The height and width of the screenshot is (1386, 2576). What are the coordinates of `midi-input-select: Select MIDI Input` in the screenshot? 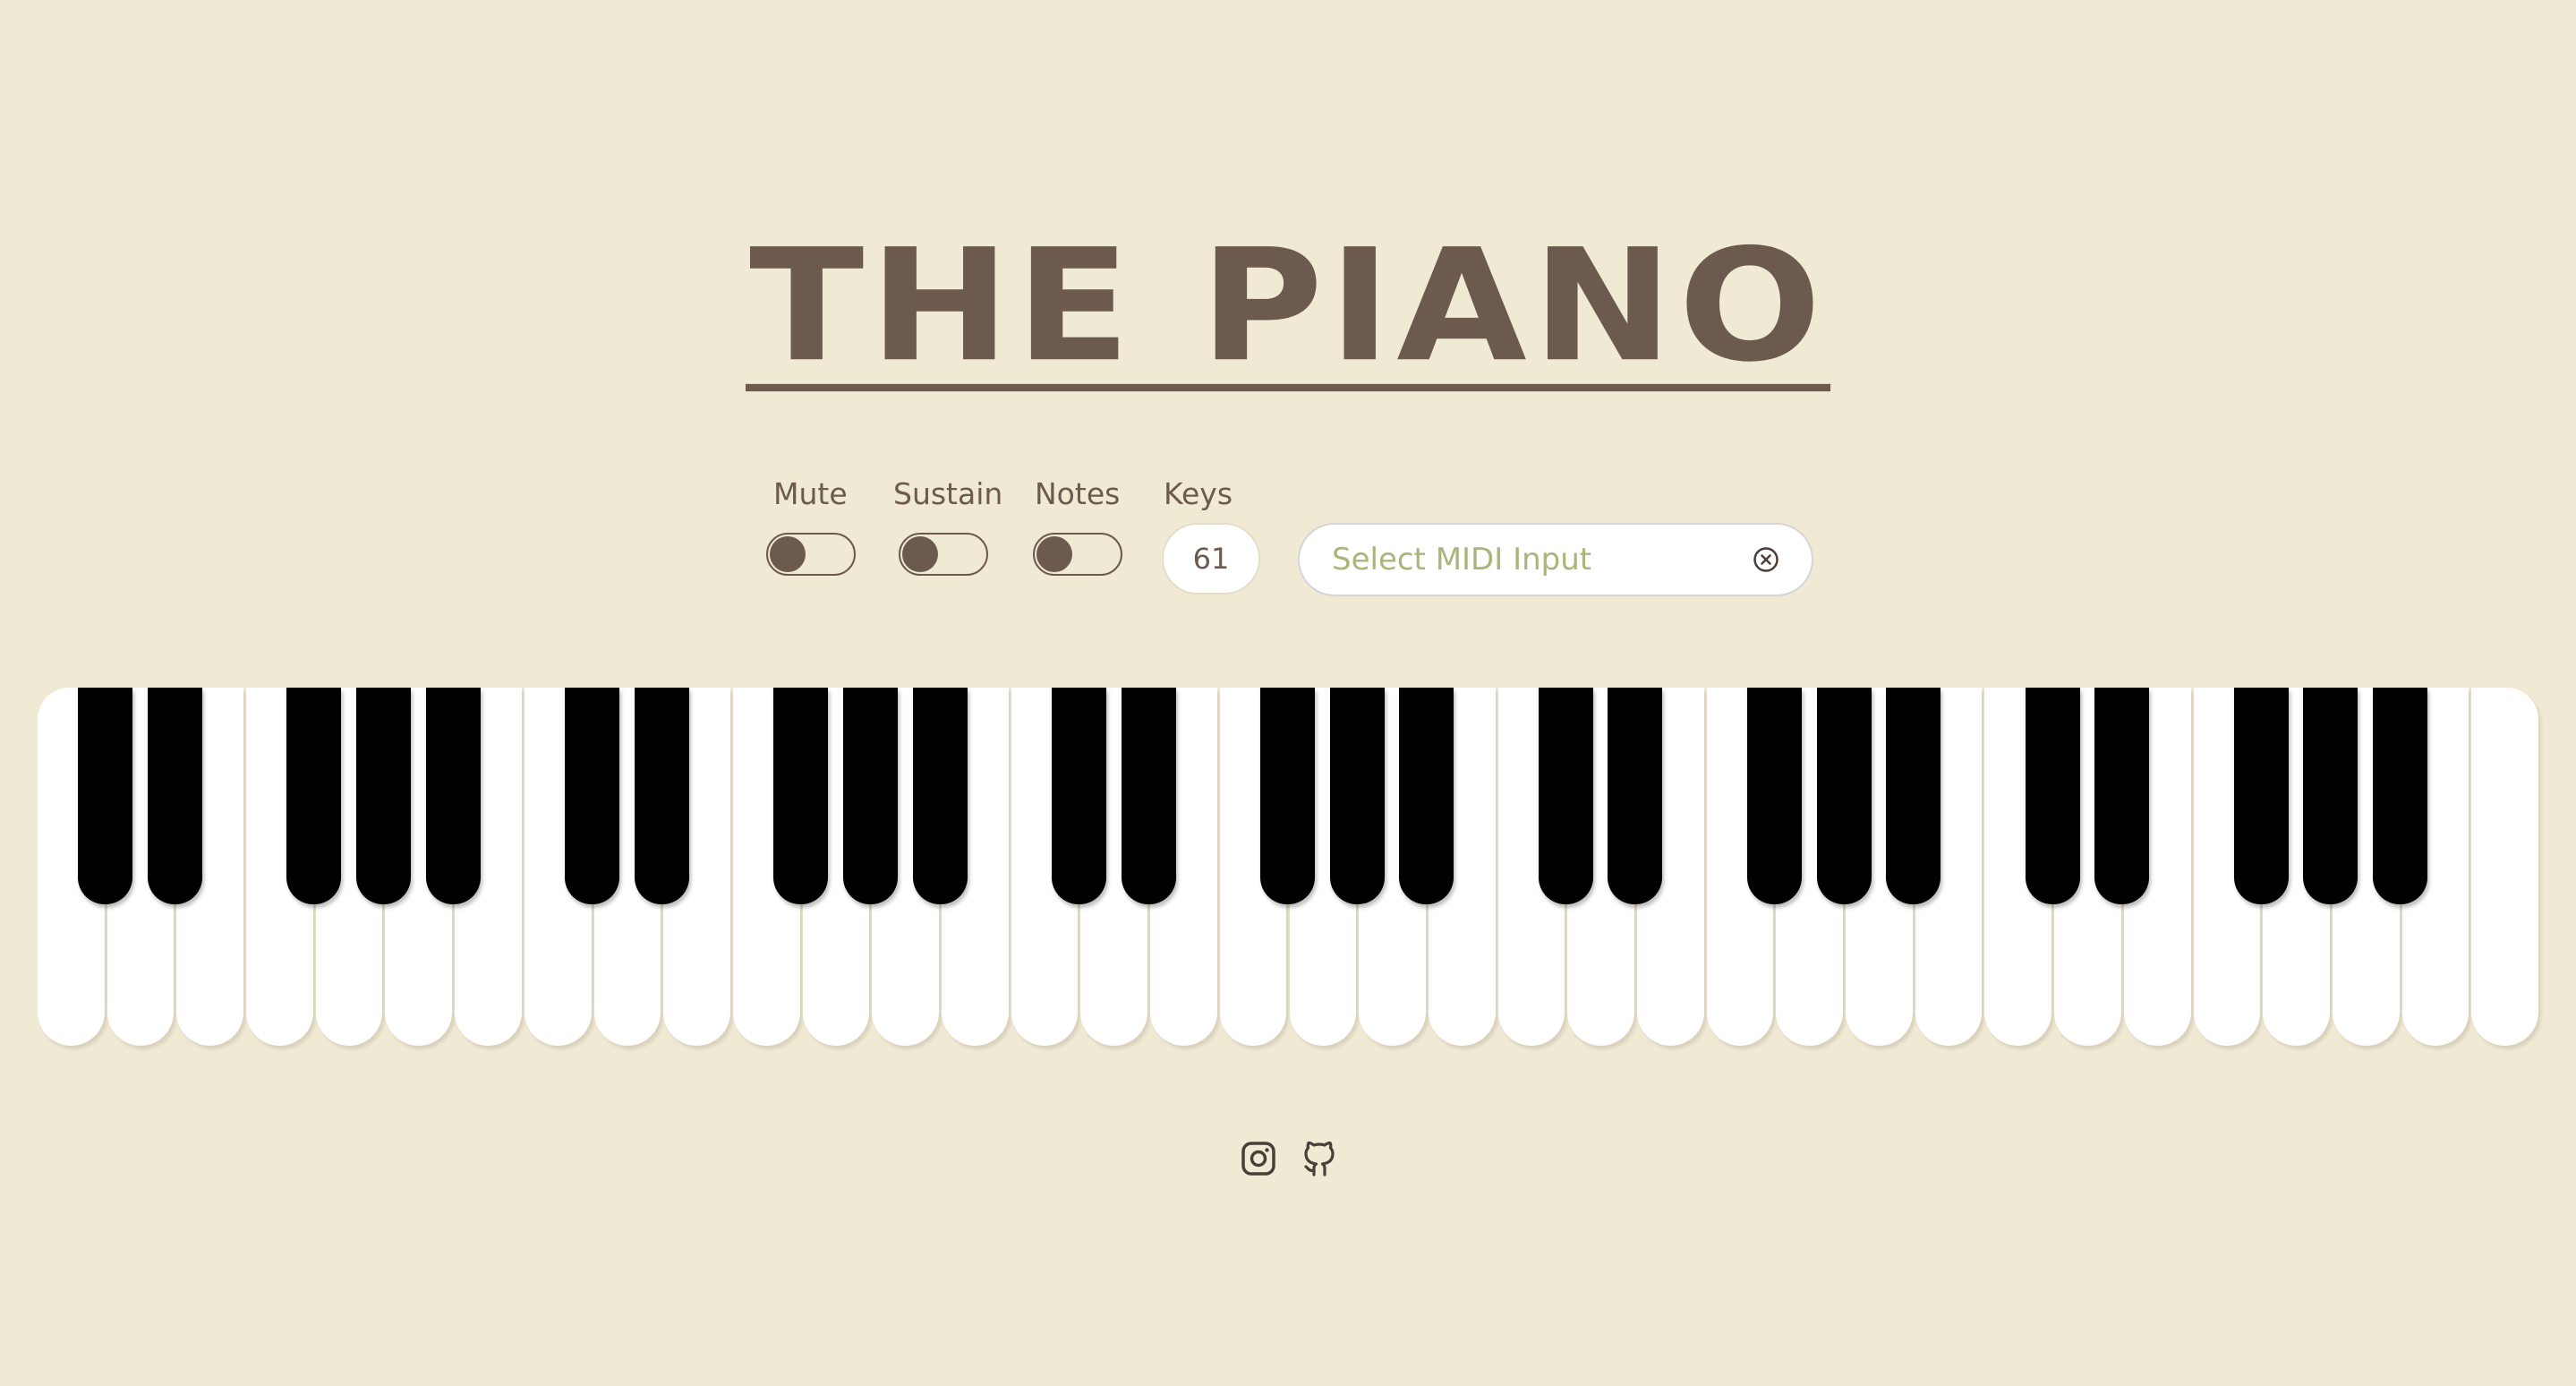 It's located at (1555, 559).